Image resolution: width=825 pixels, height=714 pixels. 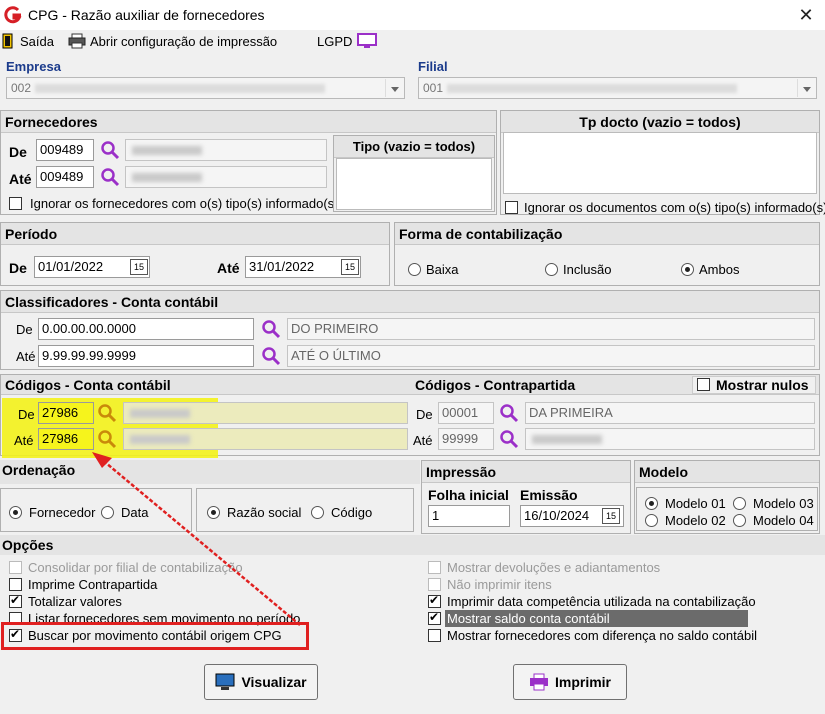 What do you see at coordinates (225, 681) in the screenshot?
I see `monitor-icon` at bounding box center [225, 681].